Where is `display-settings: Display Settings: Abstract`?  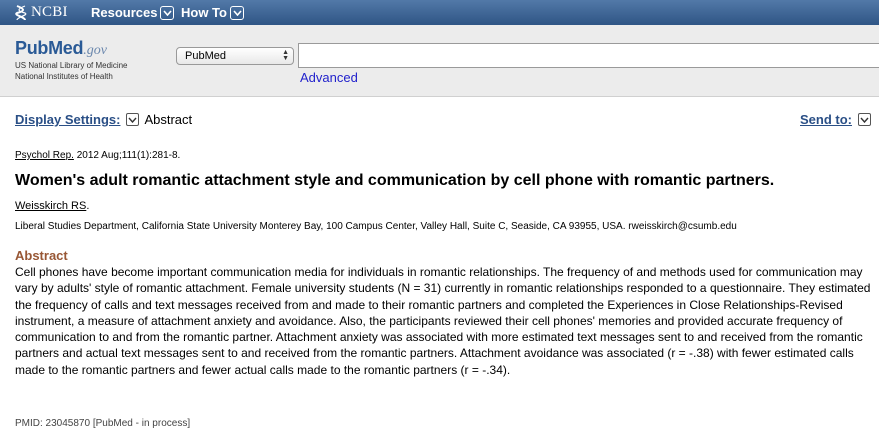 display-settings: Display Settings: Abstract is located at coordinates (103, 119).